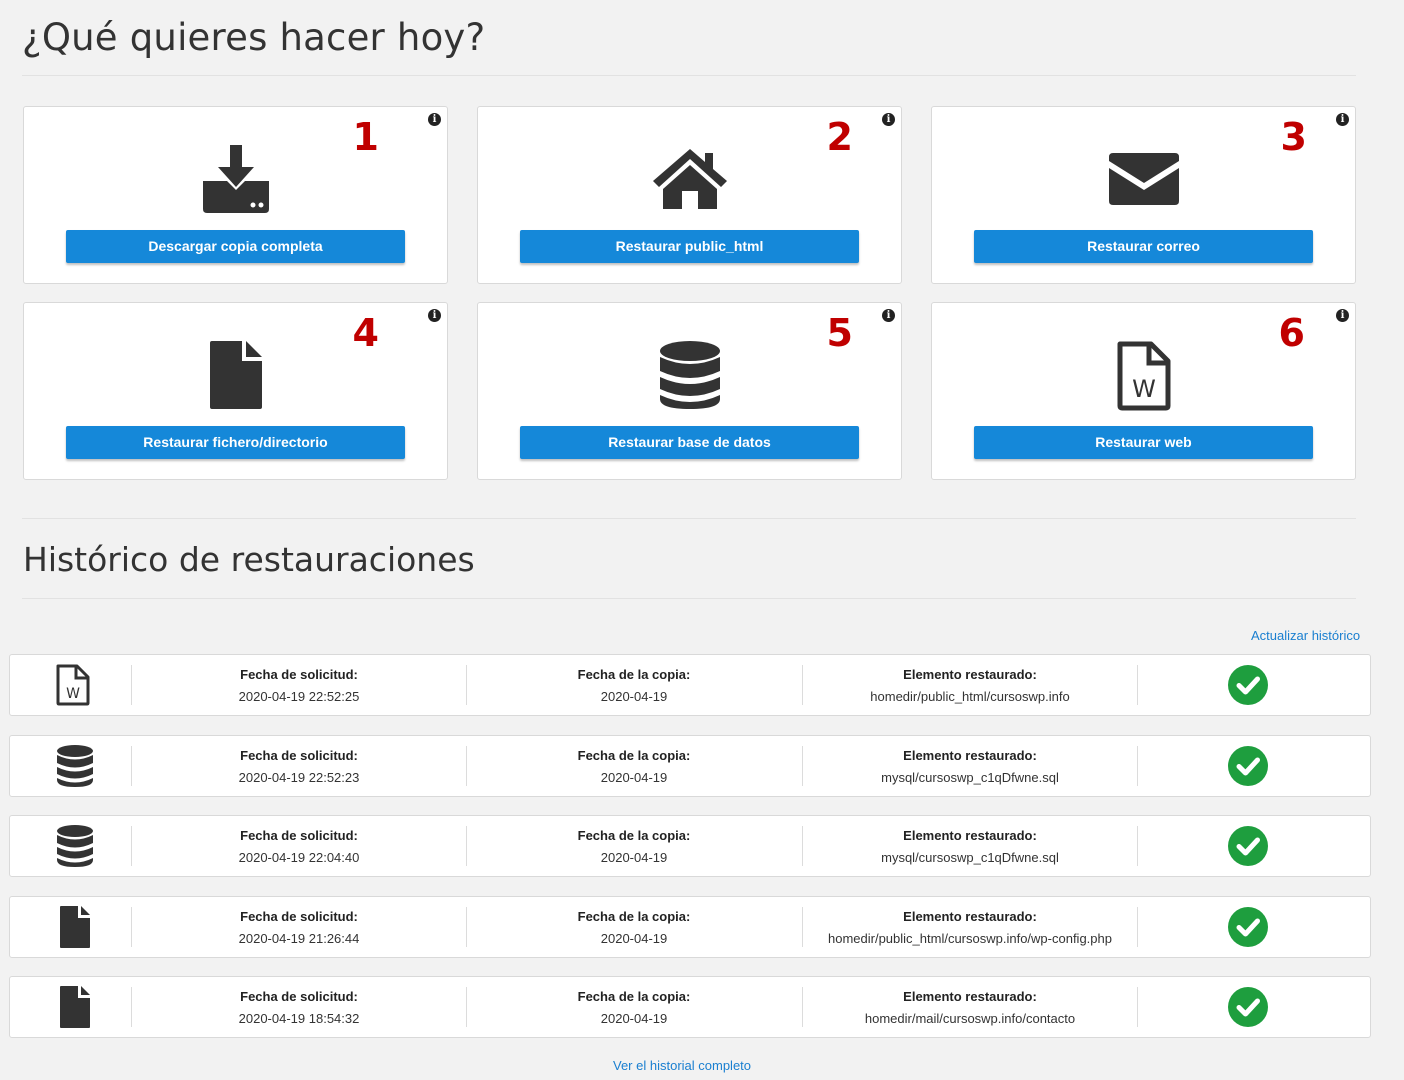 The width and height of the screenshot is (1404, 1080). I want to click on request-date-value: 2020-04-19 22:52:23, so click(299, 777).